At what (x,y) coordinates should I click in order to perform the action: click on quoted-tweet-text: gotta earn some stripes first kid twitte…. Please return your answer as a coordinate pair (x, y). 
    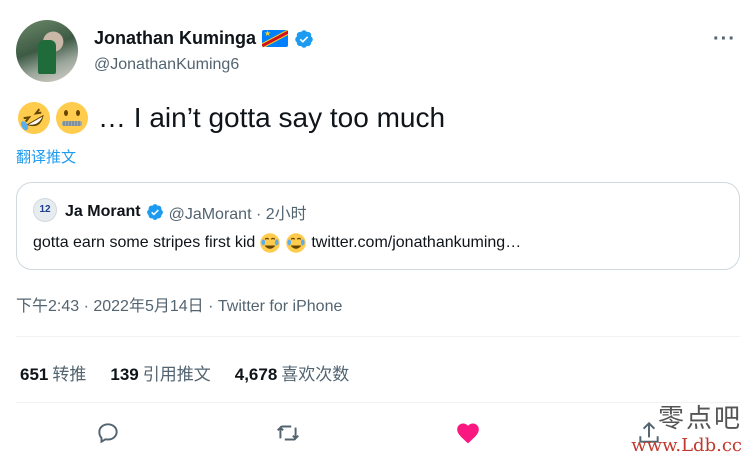
    Looking at the image, I should click on (277, 243).